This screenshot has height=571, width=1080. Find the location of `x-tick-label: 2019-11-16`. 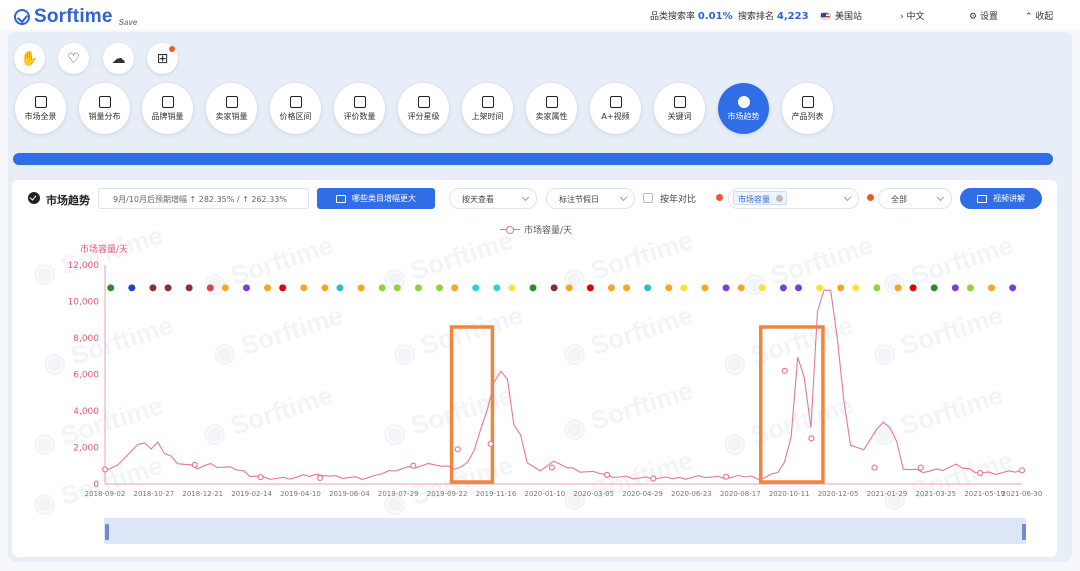

x-tick-label: 2019-11-16 is located at coordinates (496, 494).